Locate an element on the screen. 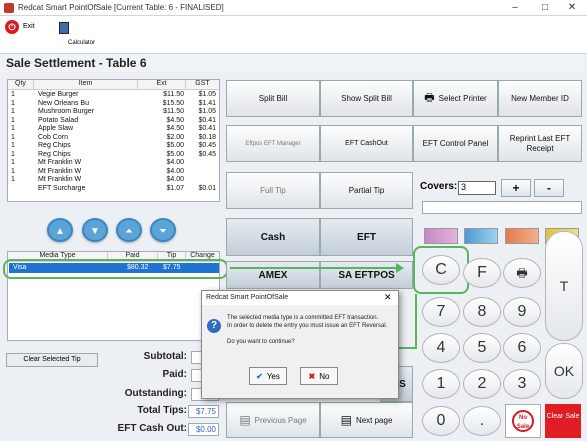 The height and width of the screenshot is (441, 587). eft-cashout-button: EFT CashOut is located at coordinates (366, 143).